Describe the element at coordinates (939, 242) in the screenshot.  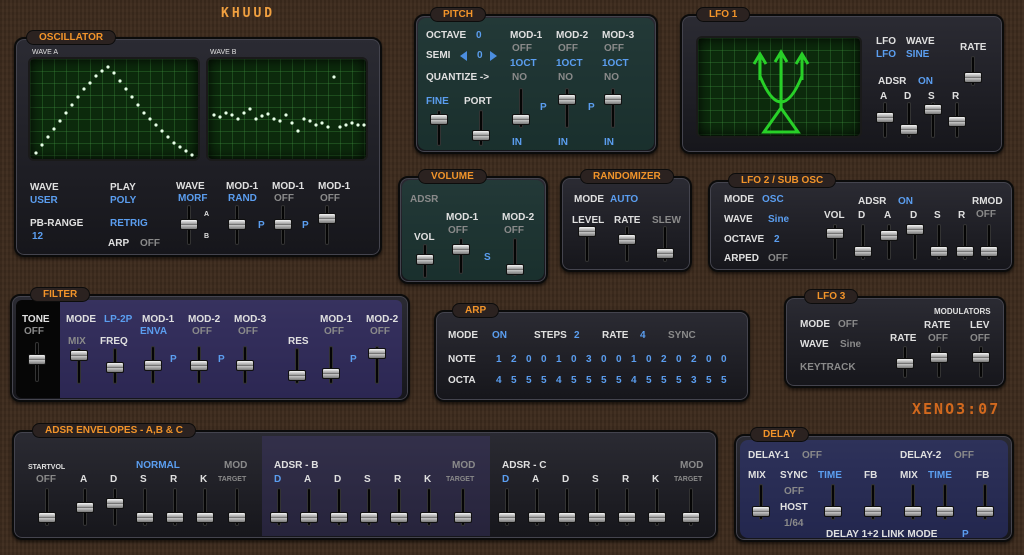
I see `lfo2-s-slider` at that location.